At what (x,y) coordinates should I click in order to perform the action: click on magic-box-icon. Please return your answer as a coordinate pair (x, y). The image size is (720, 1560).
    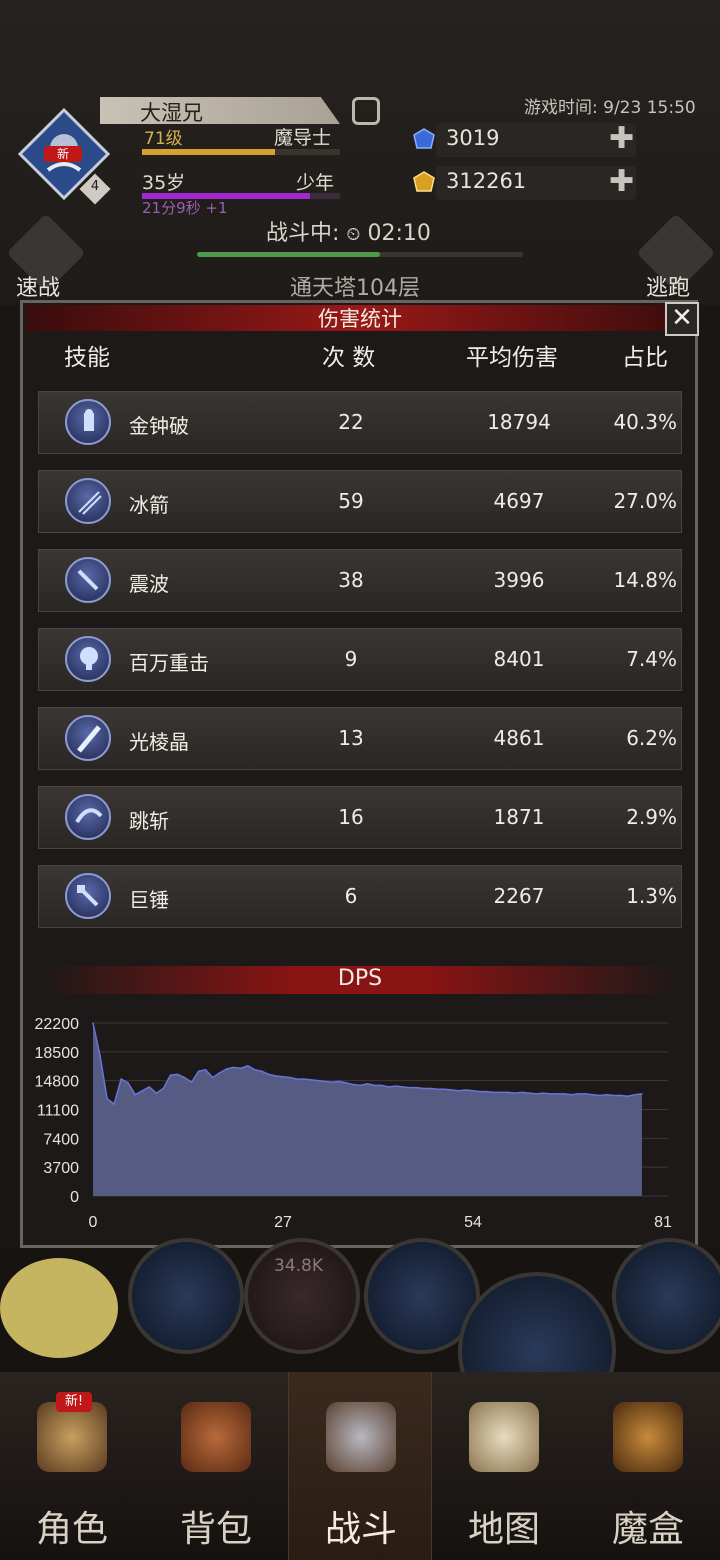
    Looking at the image, I should click on (648, 1437).